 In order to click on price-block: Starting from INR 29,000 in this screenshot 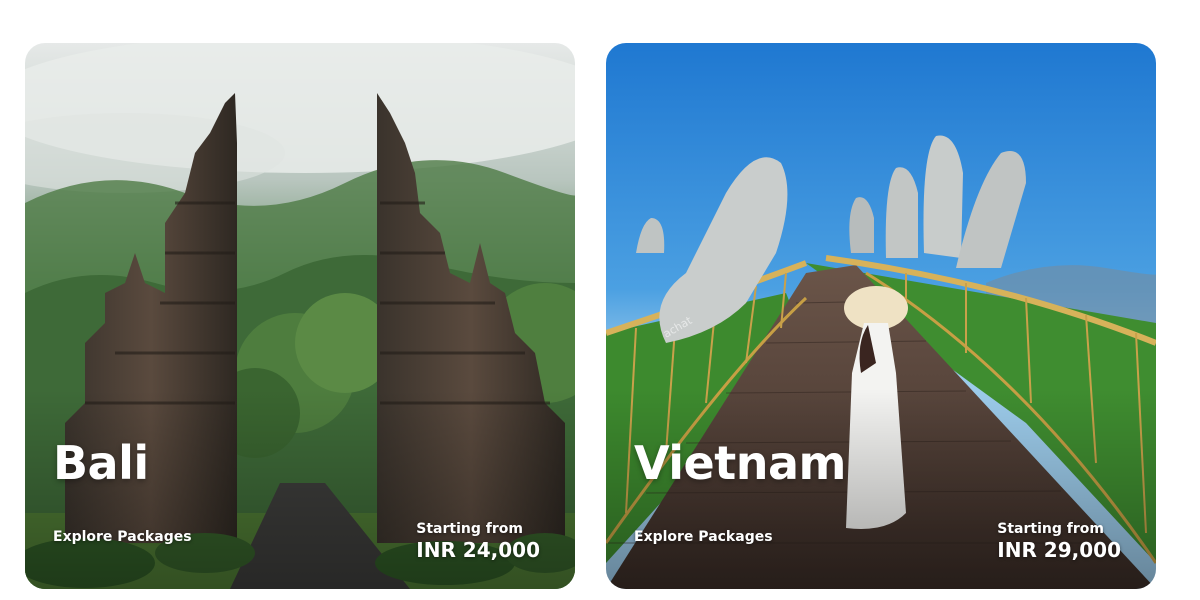, I will do `click(1059, 541)`.